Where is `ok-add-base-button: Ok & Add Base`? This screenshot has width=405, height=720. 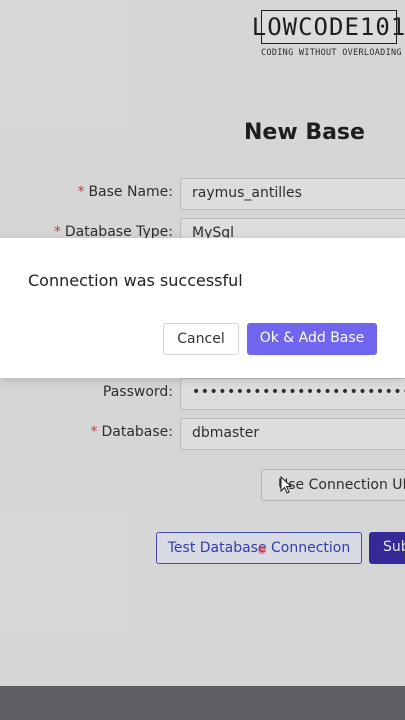
ok-add-base-button: Ok & Add Base is located at coordinates (312, 339).